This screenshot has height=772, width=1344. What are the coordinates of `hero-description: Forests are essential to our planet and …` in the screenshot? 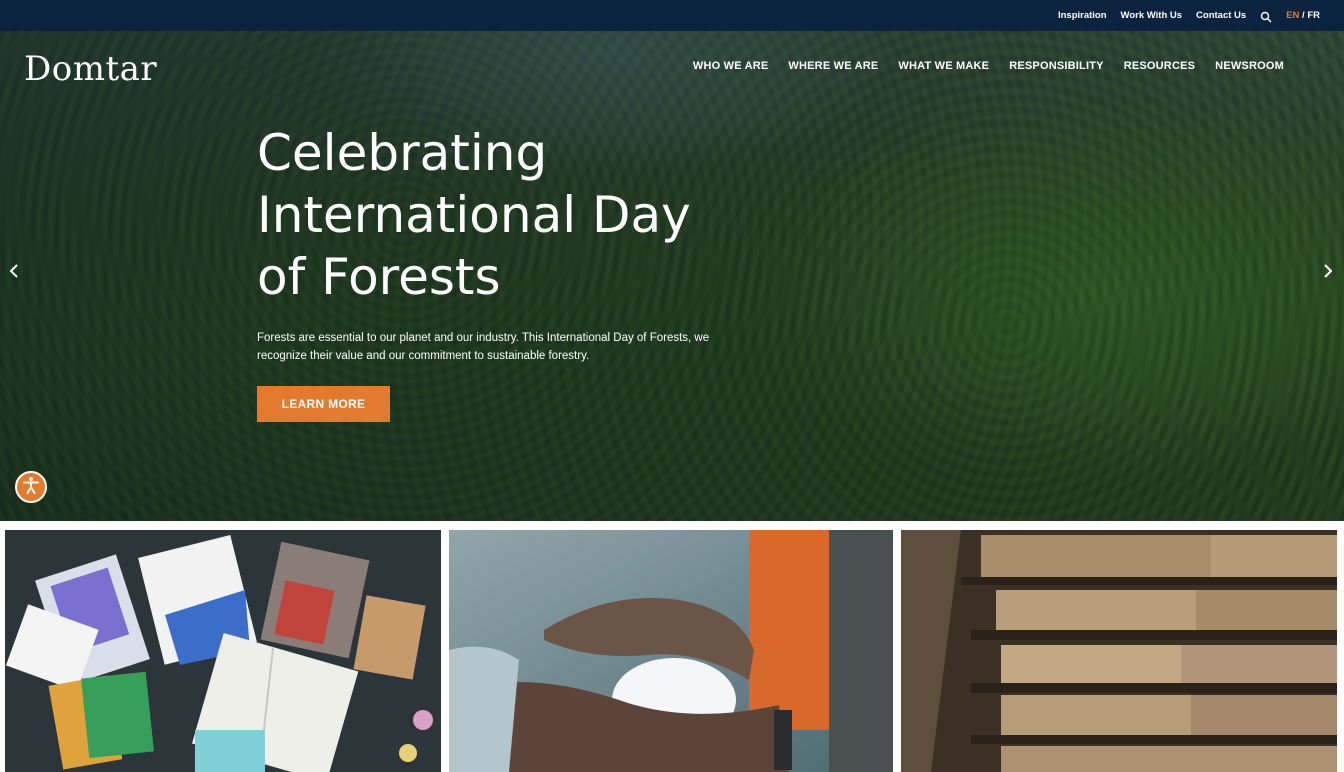 It's located at (497, 347).